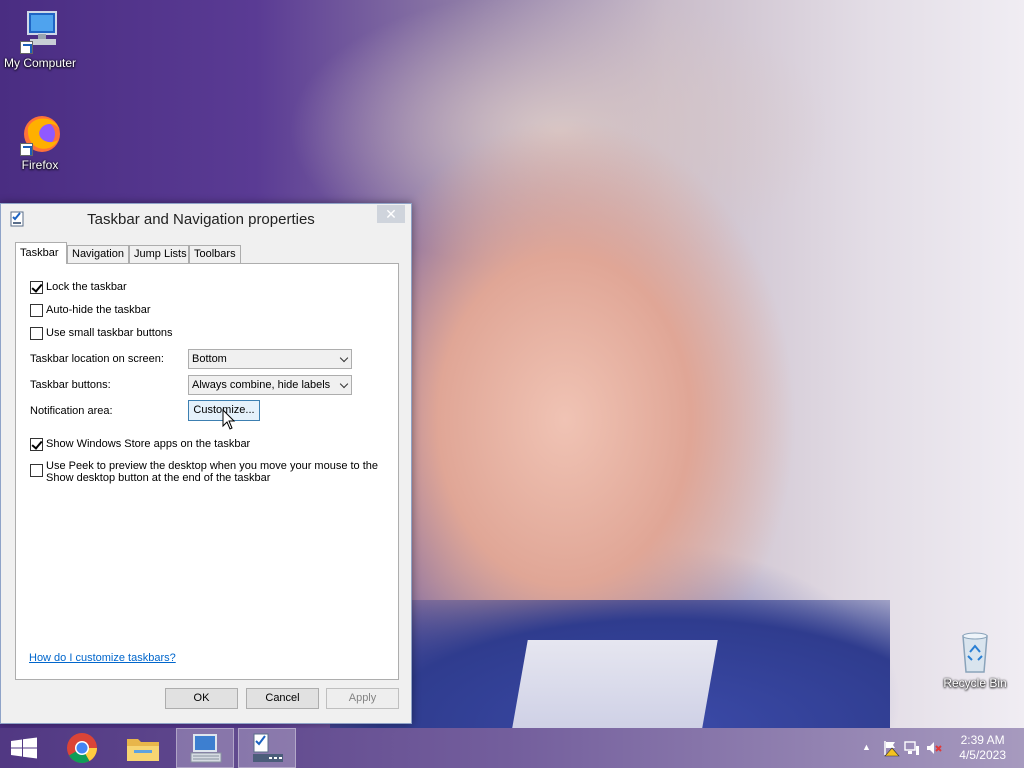 Image resolution: width=1024 pixels, height=768 pixels. I want to click on desktop-icon-label: My Computer, so click(40, 63).